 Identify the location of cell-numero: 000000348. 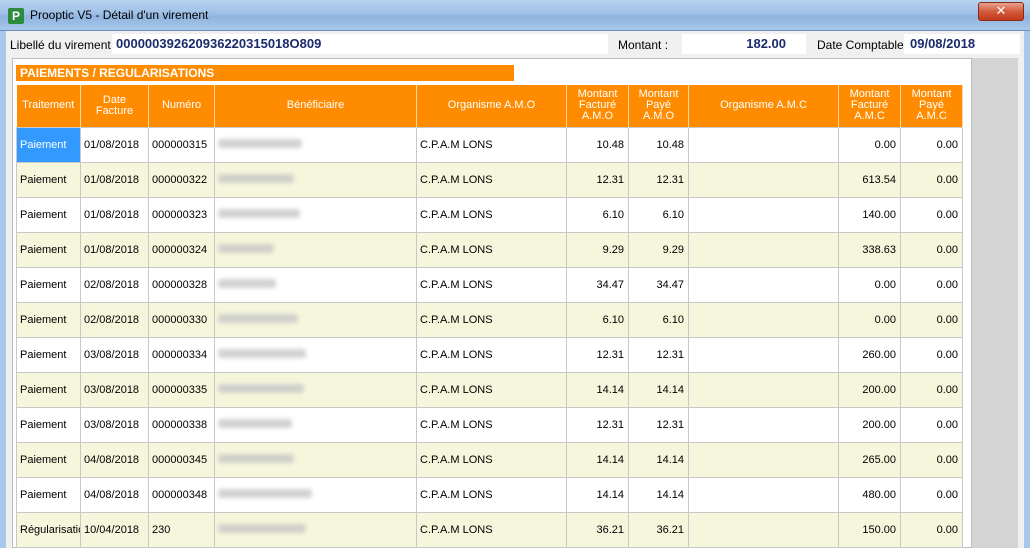
(181, 494).